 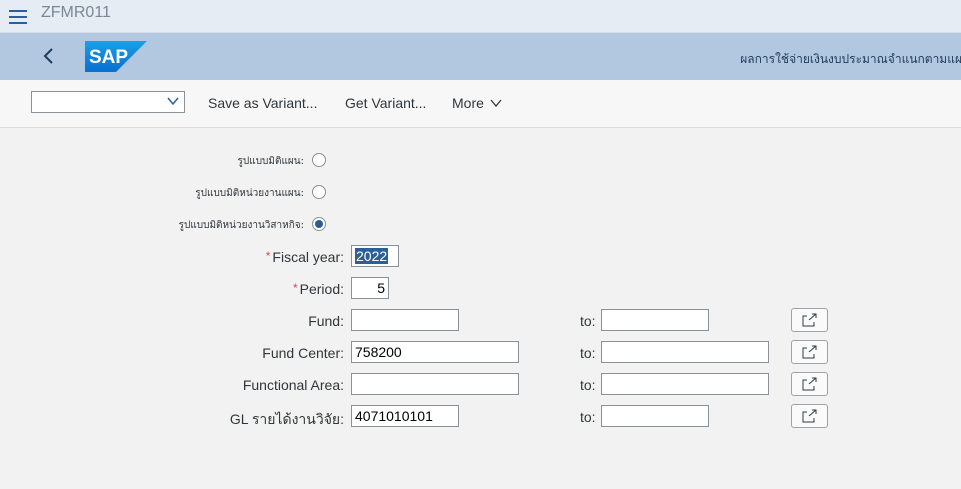 What do you see at coordinates (588, 385) in the screenshot?
I see `functional-area-to-label: to:` at bounding box center [588, 385].